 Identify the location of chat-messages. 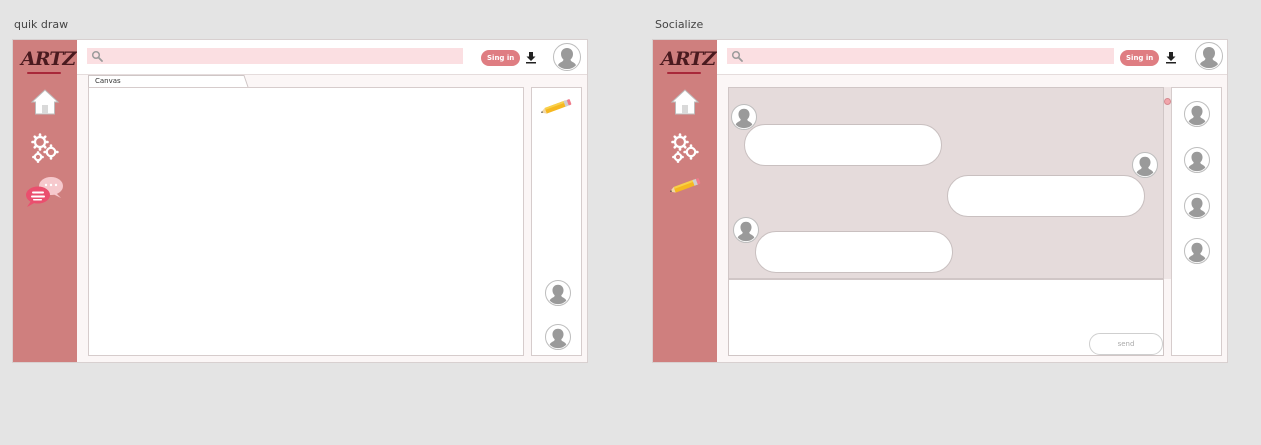
(946, 183).